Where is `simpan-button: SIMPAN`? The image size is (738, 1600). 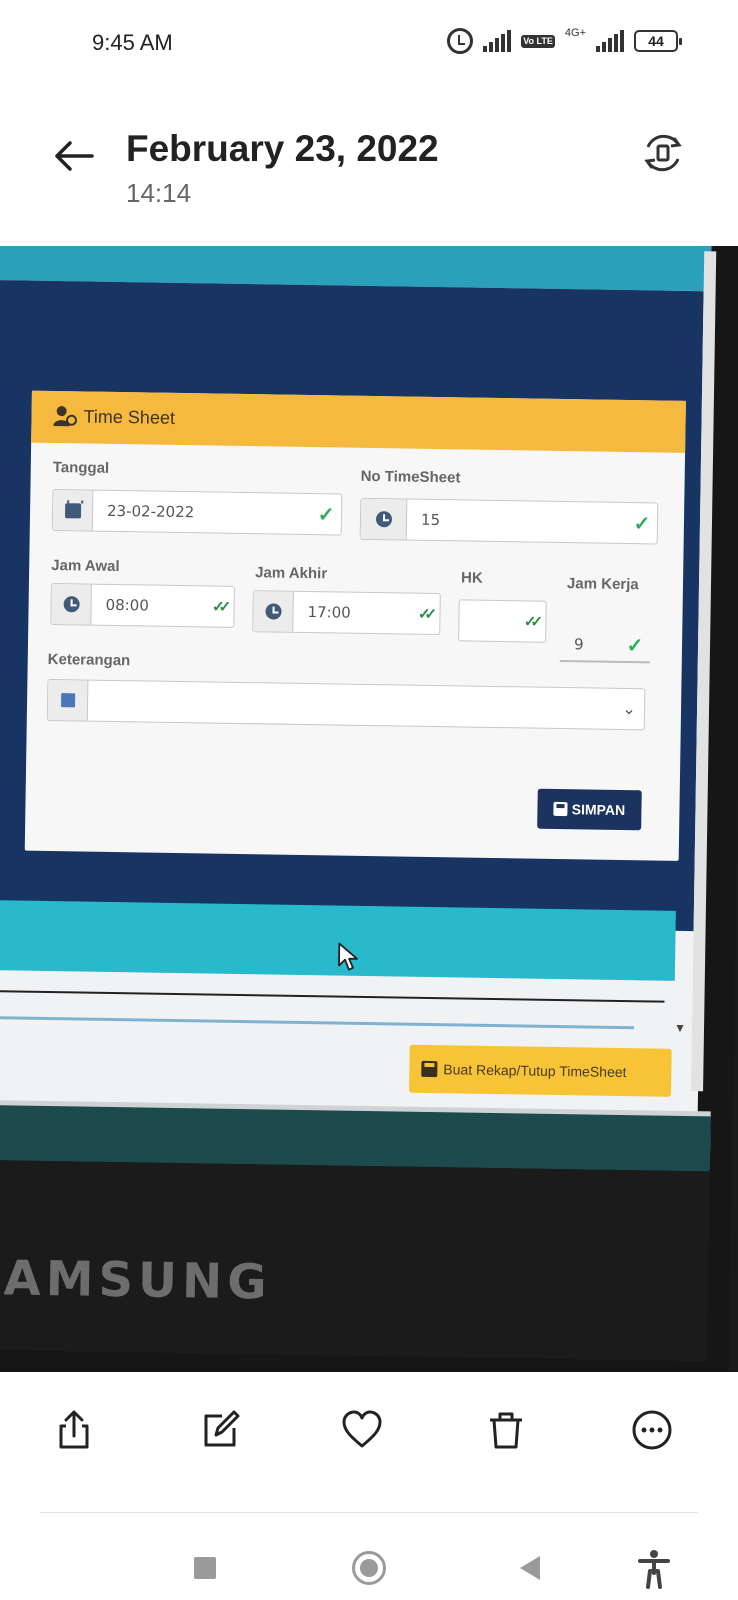 simpan-button: SIMPAN is located at coordinates (589, 809).